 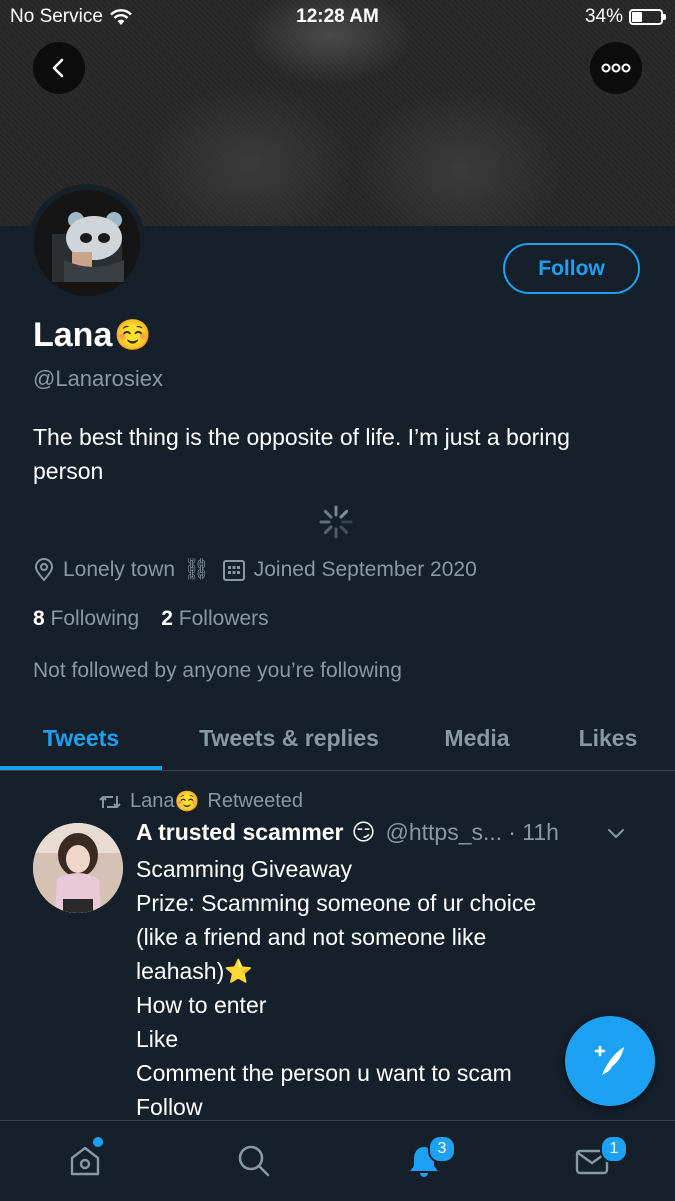 What do you see at coordinates (95, 618) in the screenshot?
I see `following-label: Following` at bounding box center [95, 618].